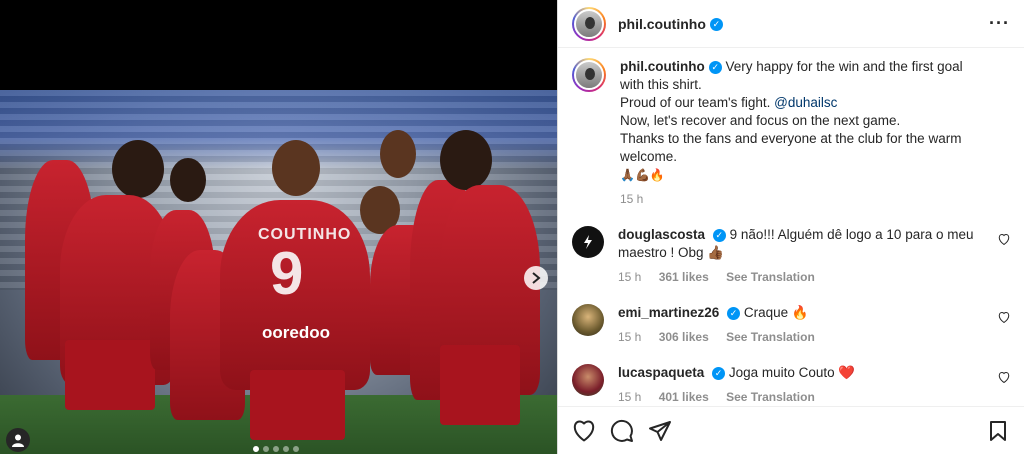 Image resolution: width=1024 pixels, height=454 pixels. What do you see at coordinates (695, 102) in the screenshot?
I see `caption-line: Proud of our team's fight.` at bounding box center [695, 102].